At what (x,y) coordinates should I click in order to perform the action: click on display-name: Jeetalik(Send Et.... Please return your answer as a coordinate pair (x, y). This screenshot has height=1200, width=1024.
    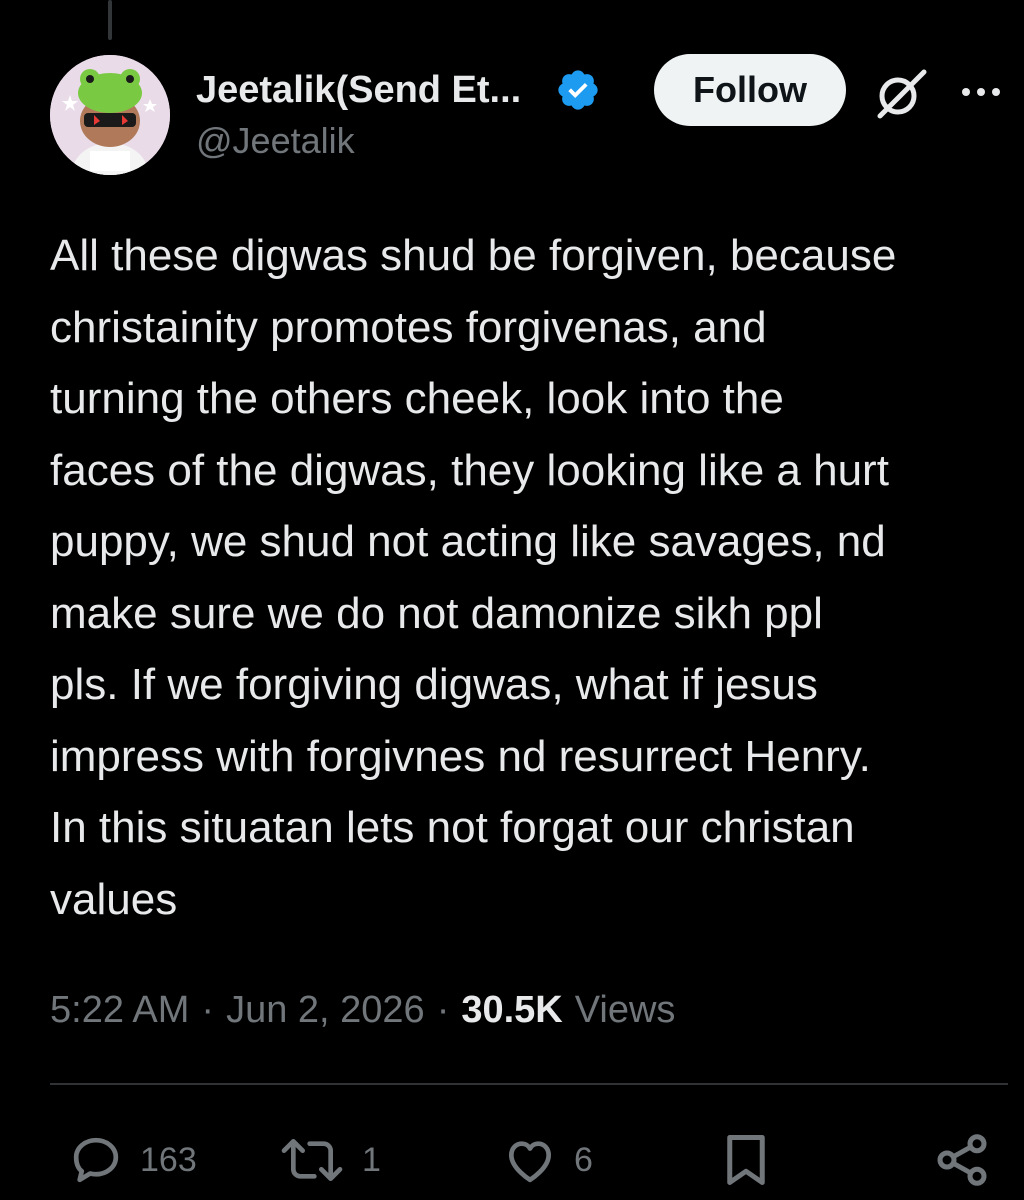
    Looking at the image, I should click on (358, 90).